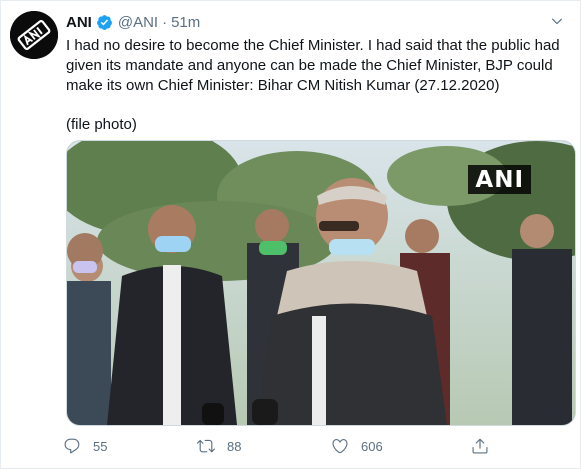  I want to click on timestamp: 51m, so click(185, 22).